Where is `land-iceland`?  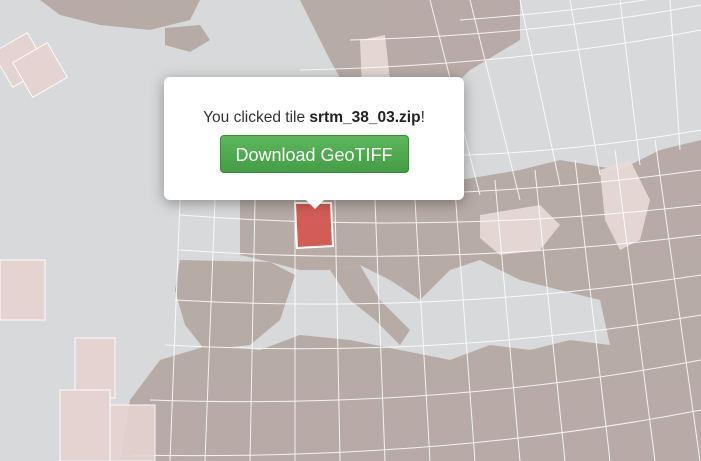
land-iceland is located at coordinates (187, 38).